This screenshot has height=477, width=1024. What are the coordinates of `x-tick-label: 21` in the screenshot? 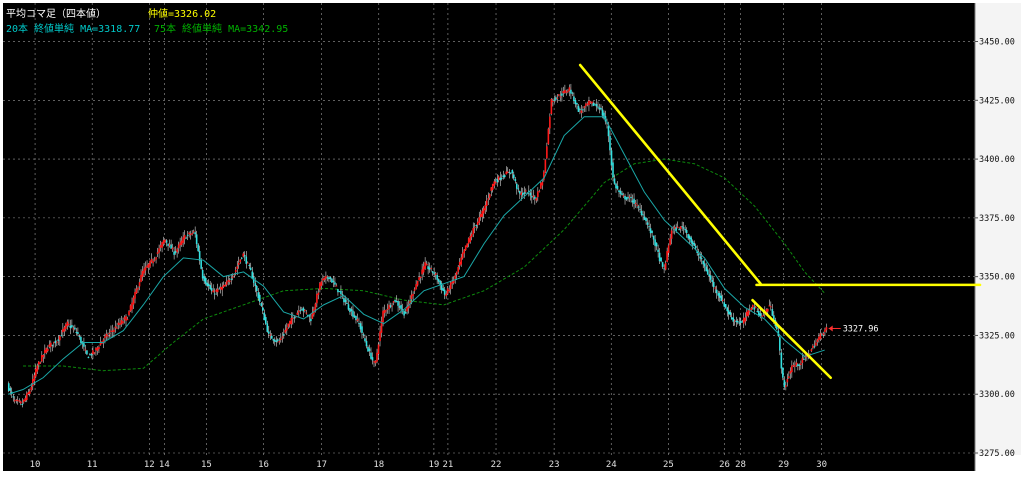 It's located at (447, 465).